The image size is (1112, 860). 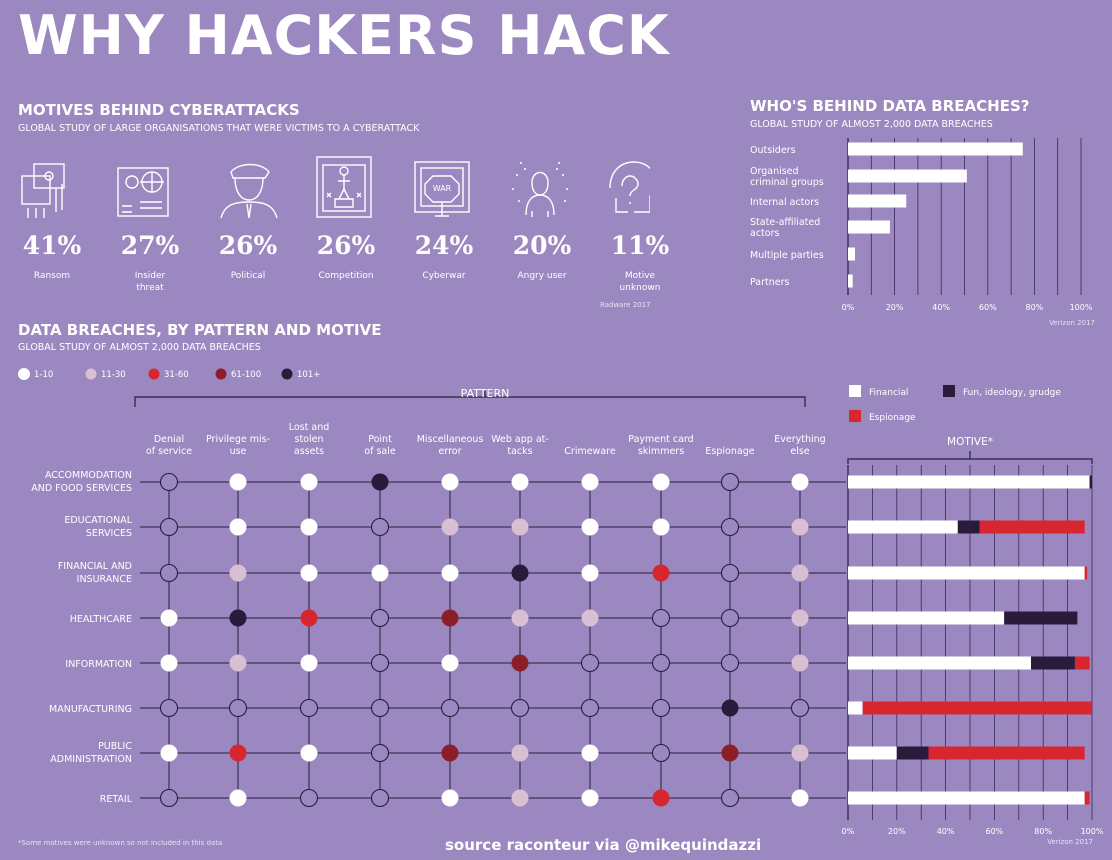 I want to click on size-legend-label: 1-10, so click(x=43, y=375).